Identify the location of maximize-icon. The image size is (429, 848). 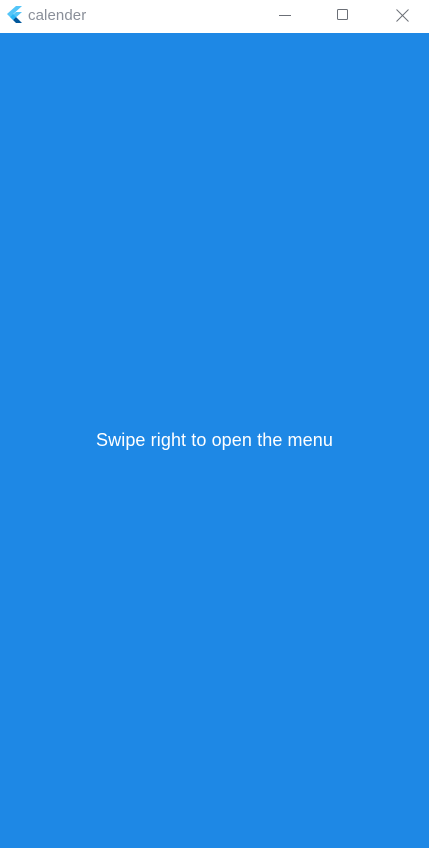
(343, 15).